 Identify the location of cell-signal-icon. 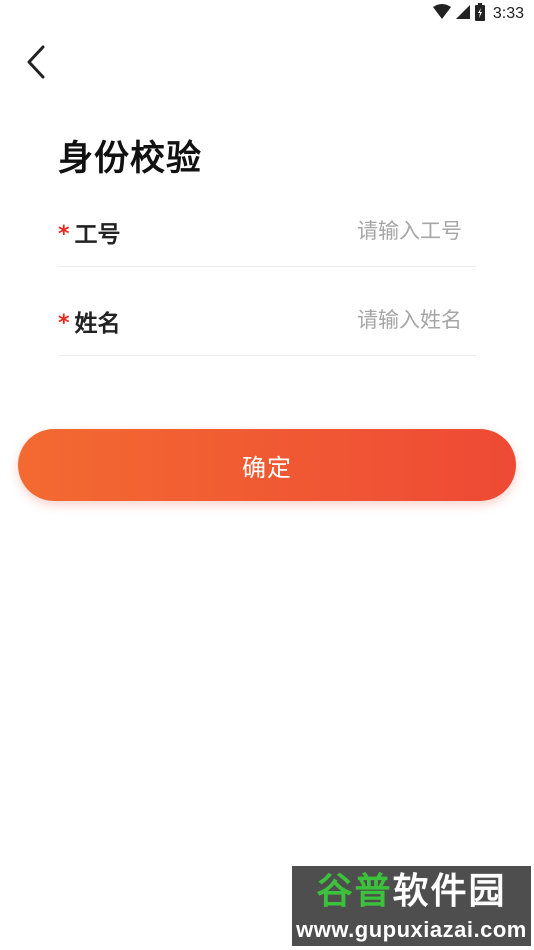
(462, 14).